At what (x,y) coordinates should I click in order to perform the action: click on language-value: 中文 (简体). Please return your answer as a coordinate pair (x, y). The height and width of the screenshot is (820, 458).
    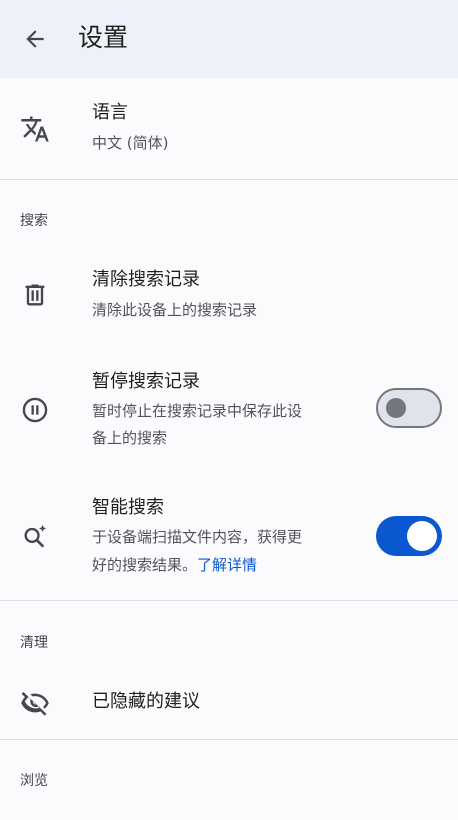
    Looking at the image, I should click on (130, 143).